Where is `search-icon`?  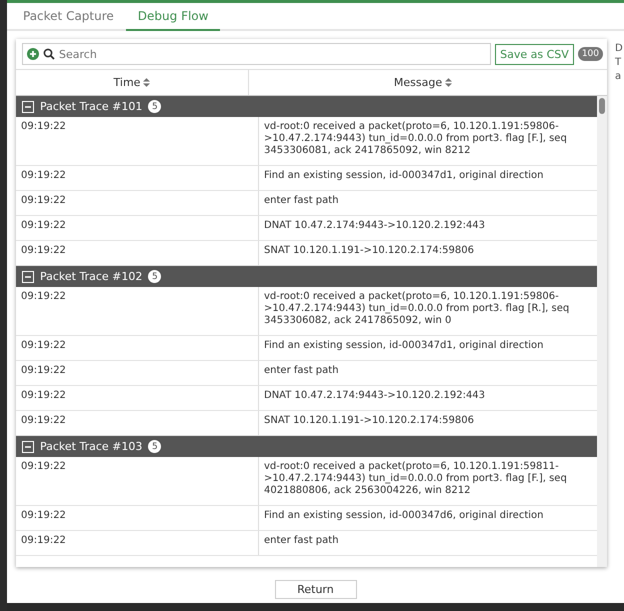
search-icon is located at coordinates (49, 54).